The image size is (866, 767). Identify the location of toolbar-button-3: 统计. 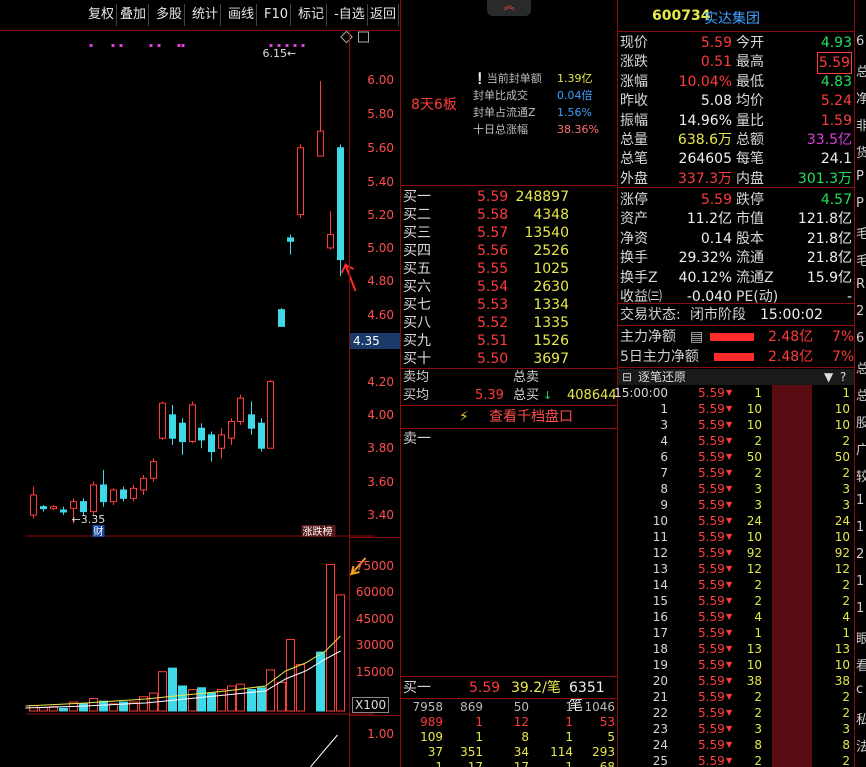
(206, 15).